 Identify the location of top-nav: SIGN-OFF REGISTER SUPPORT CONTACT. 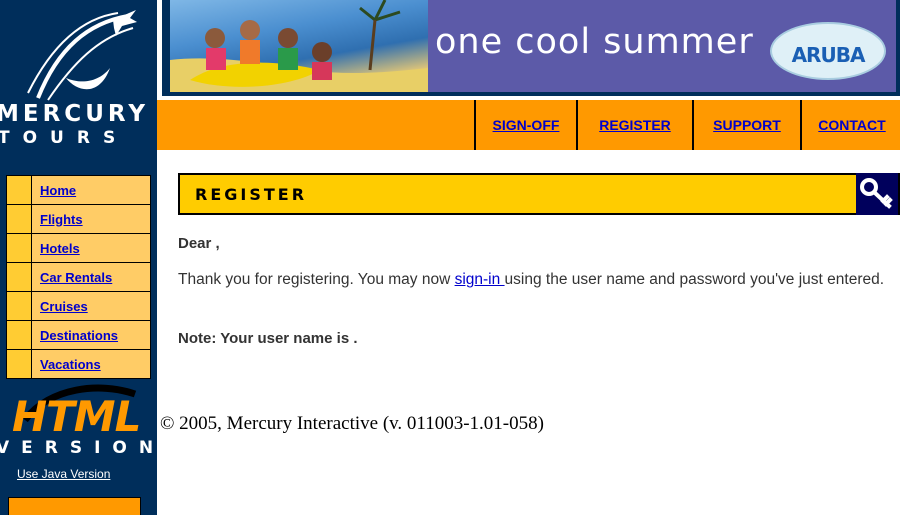
(528, 125).